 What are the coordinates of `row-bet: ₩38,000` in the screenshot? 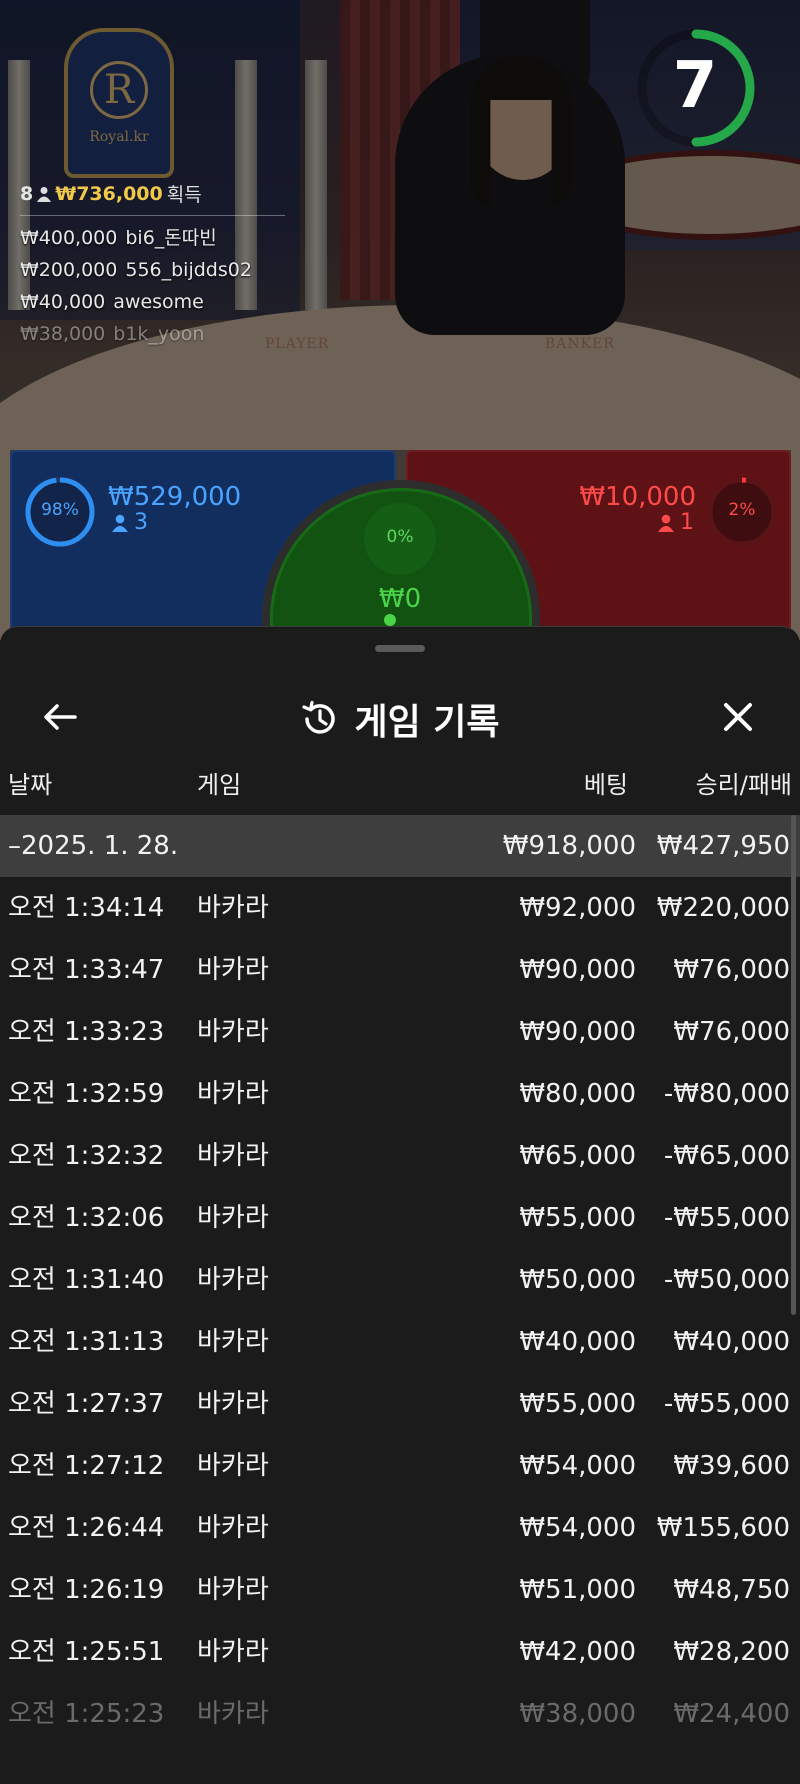 It's located at (577, 1714).